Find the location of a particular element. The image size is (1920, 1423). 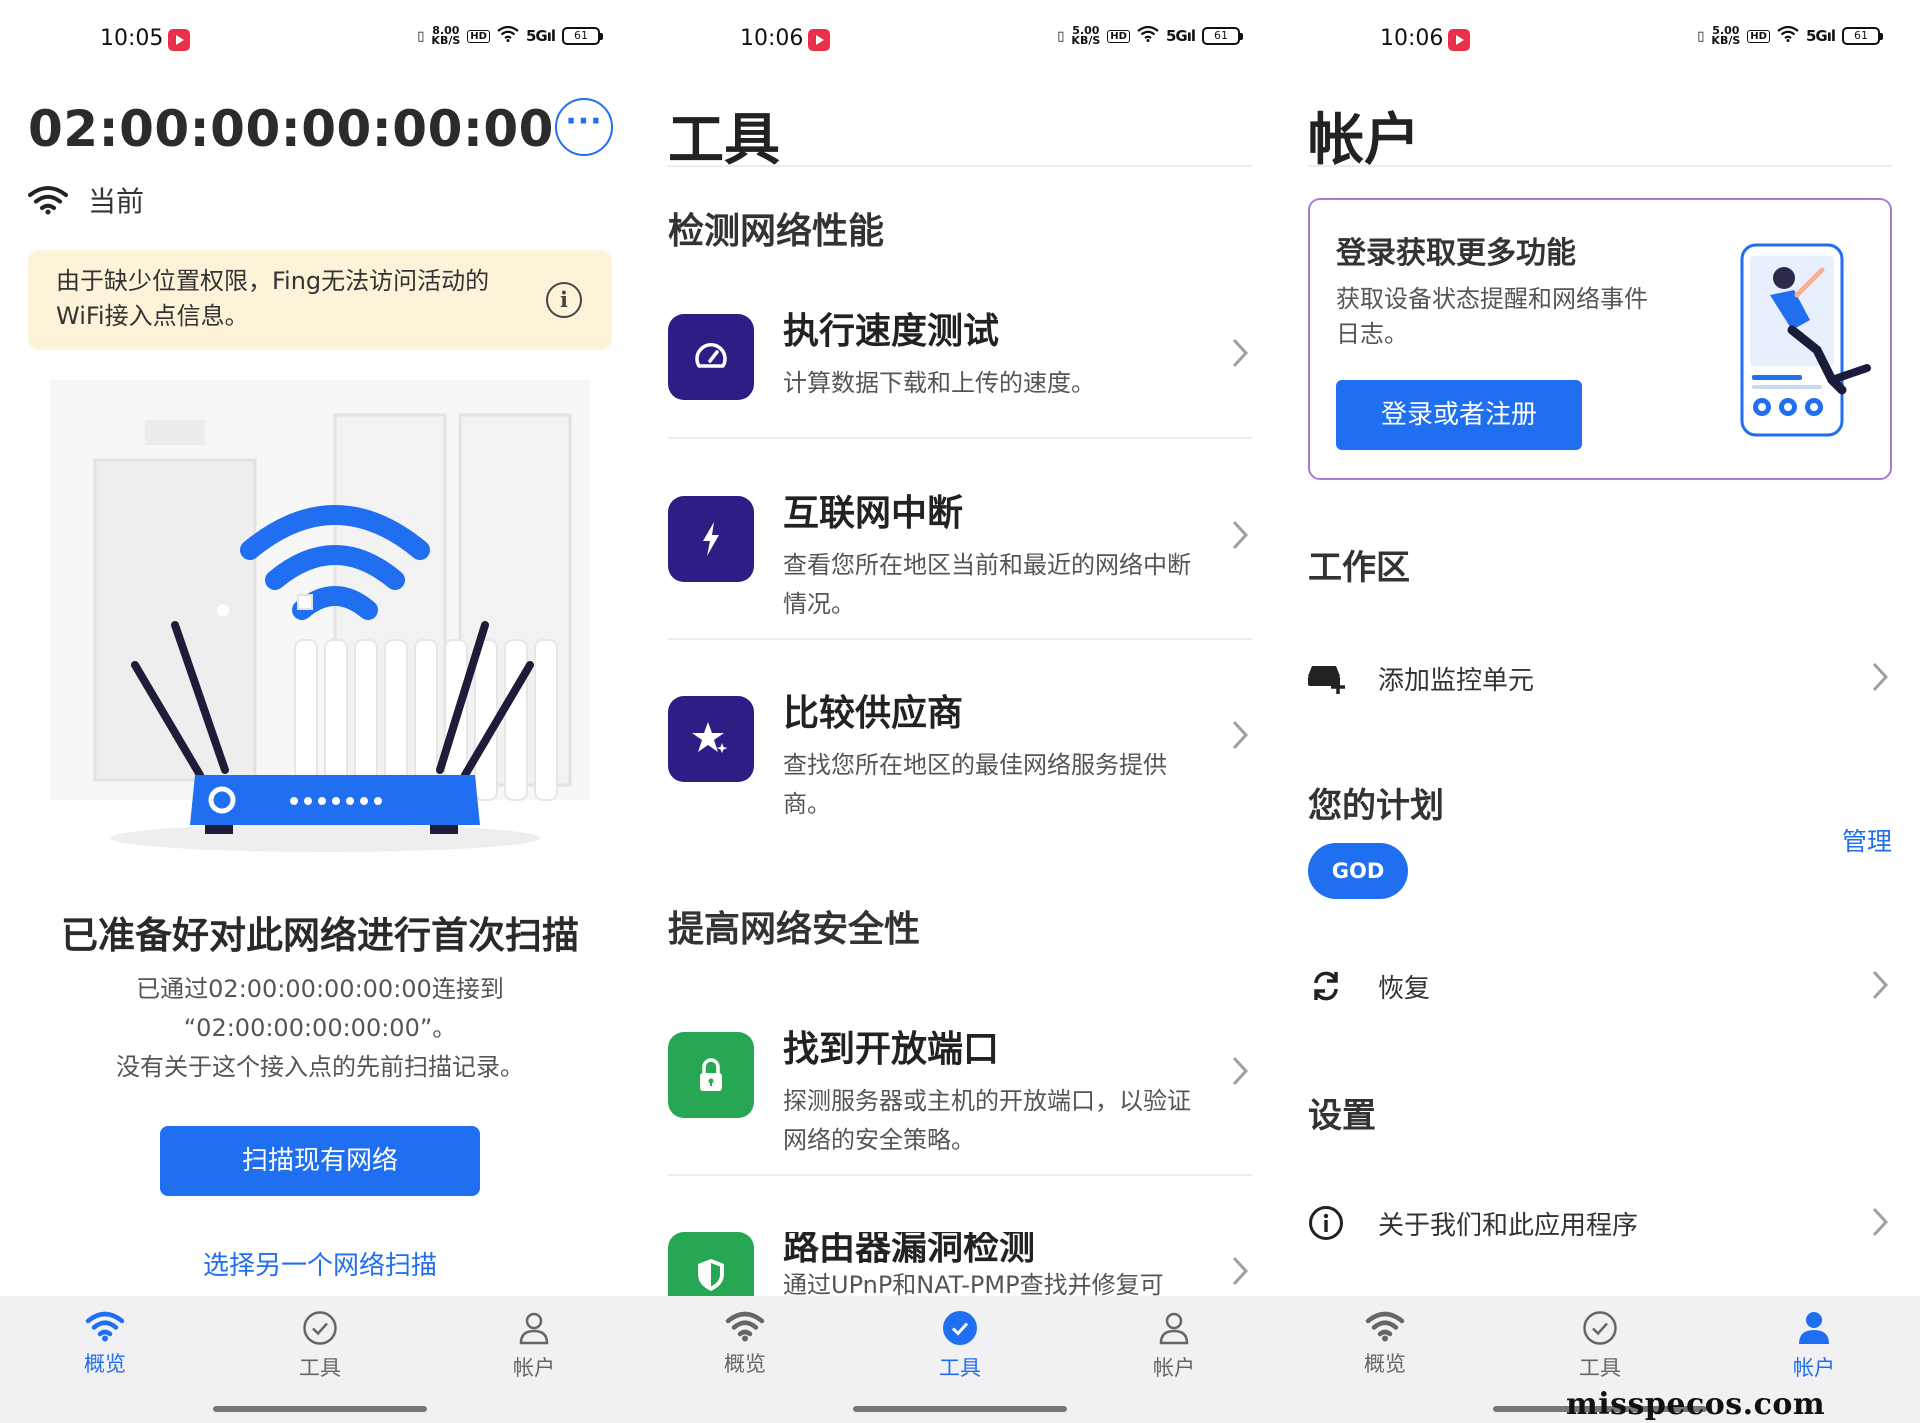

plan-badge: GOD is located at coordinates (1358, 871).